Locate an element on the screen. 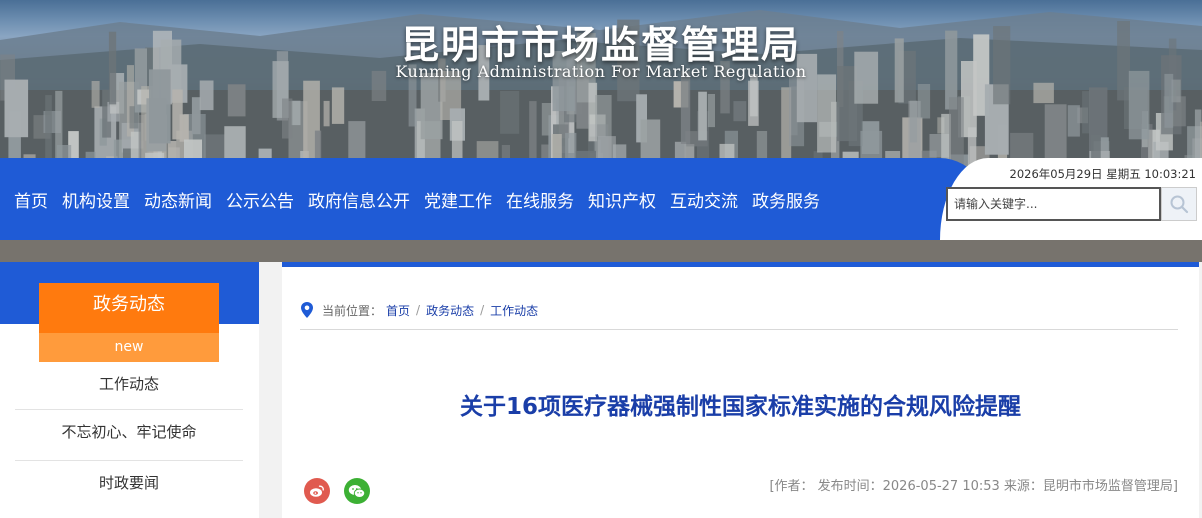  nav-item-ip: 知识产权 is located at coordinates (622, 199).